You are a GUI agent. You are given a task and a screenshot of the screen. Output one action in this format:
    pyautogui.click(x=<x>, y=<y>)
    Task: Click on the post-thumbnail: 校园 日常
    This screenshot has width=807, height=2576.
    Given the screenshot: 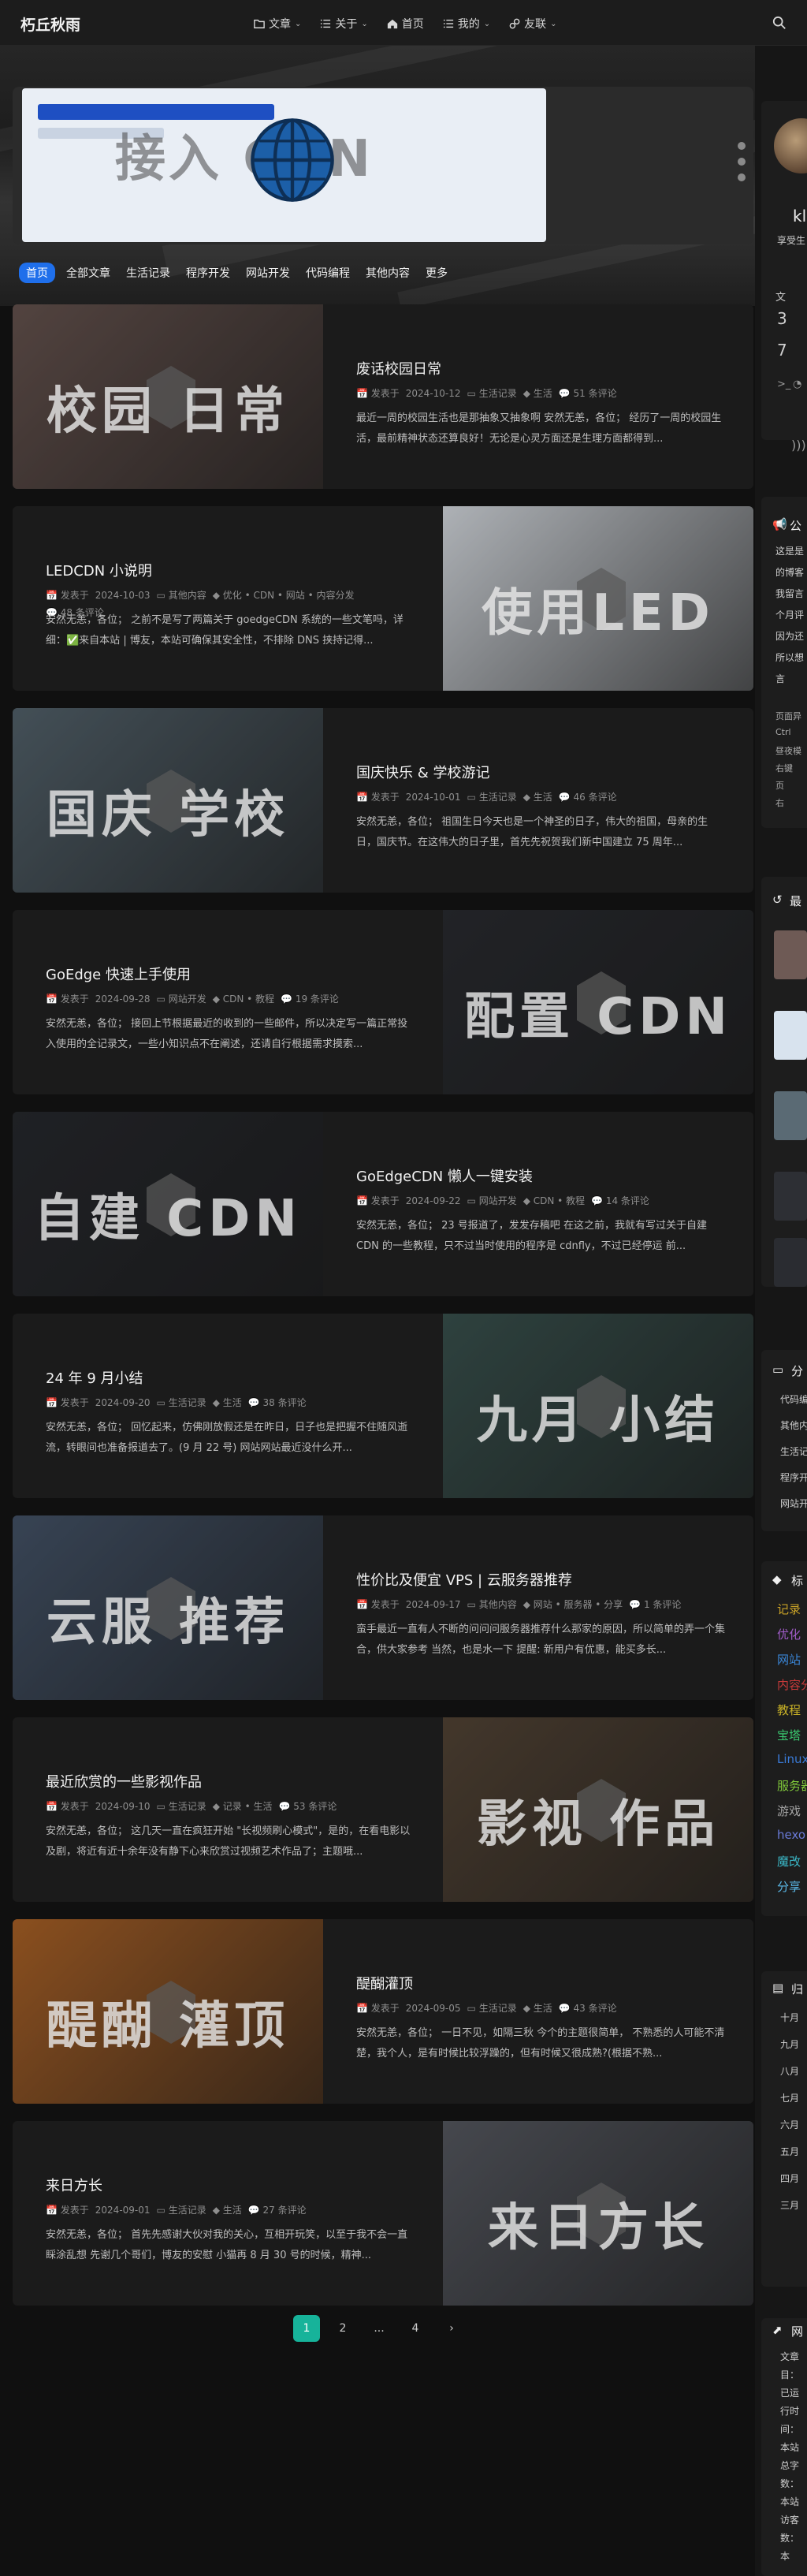 What is the action you would take?
    pyautogui.click(x=168, y=396)
    